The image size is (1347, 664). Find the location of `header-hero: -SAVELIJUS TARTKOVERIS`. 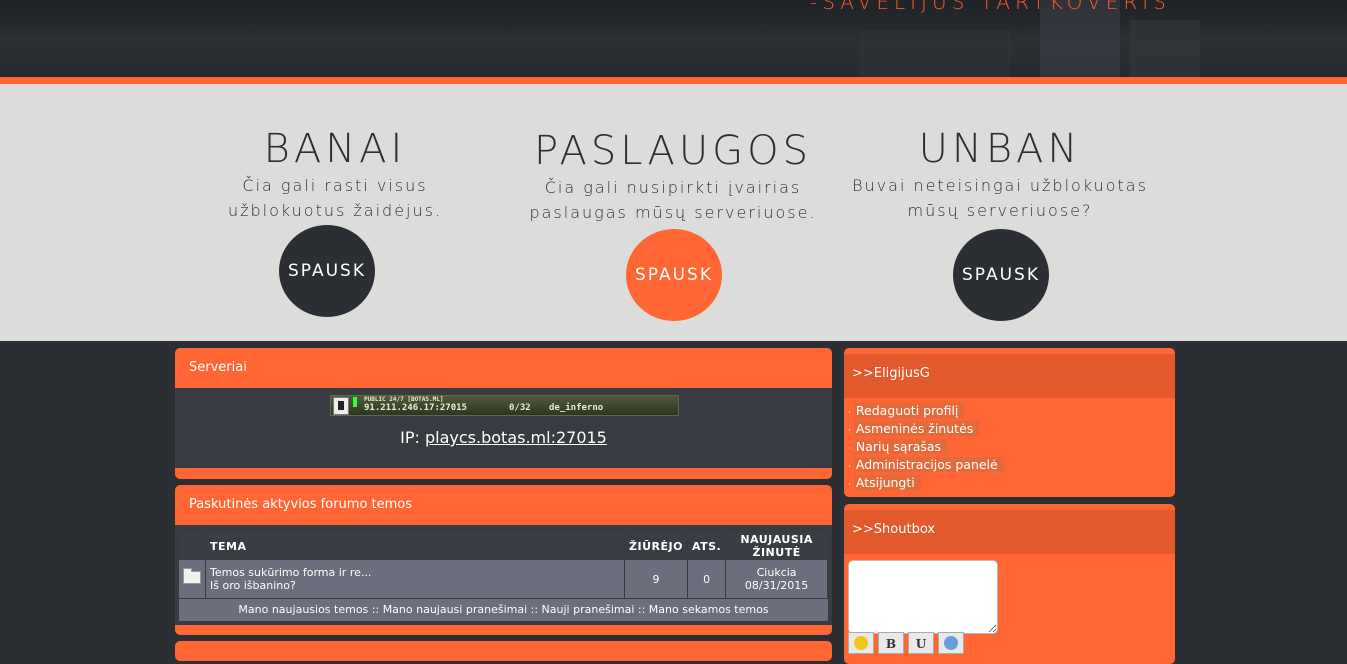

header-hero: -SAVELIJUS TARTKOVERIS is located at coordinates (673, 38).